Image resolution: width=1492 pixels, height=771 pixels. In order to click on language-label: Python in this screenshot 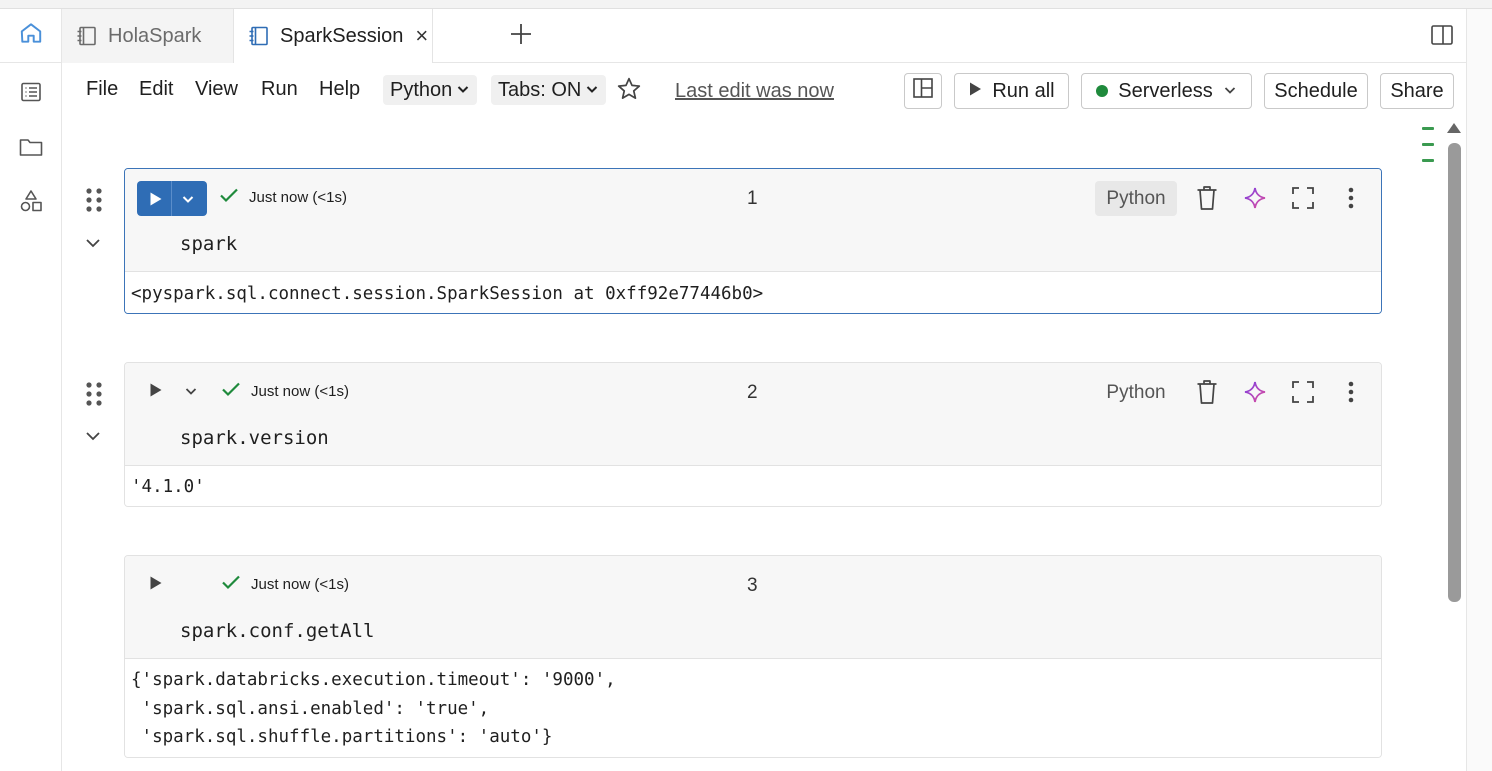, I will do `click(421, 89)`.